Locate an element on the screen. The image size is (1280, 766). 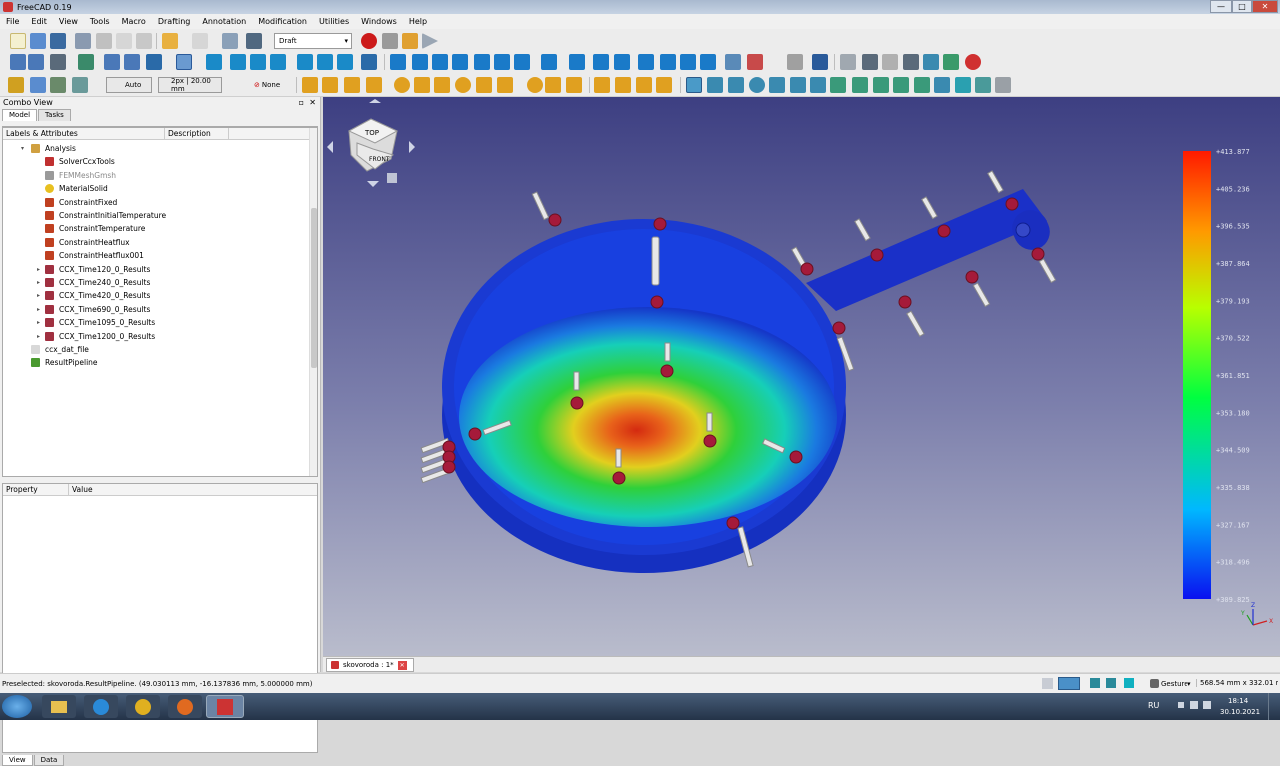
autogroup-button: ⊘ None is located at coordinates (269, 85).